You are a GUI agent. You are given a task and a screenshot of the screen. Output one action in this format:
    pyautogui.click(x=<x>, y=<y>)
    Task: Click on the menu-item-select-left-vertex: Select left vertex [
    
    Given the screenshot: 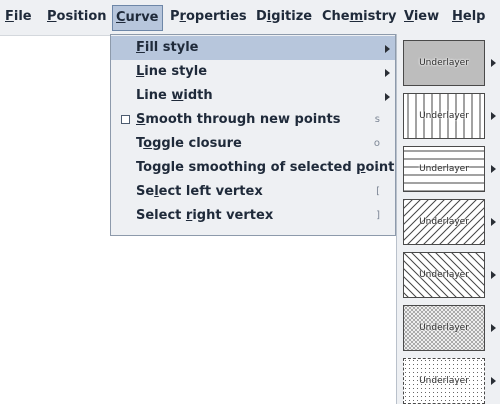 What is the action you would take?
    pyautogui.click(x=253, y=192)
    